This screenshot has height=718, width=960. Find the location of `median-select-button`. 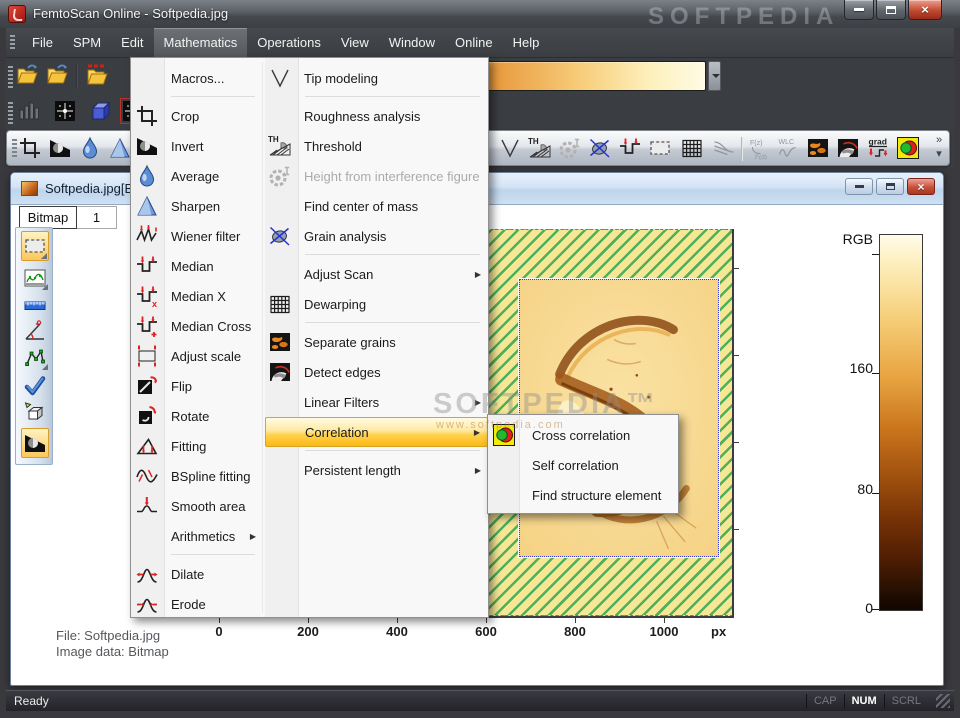

median-select-button is located at coordinates (660, 148).